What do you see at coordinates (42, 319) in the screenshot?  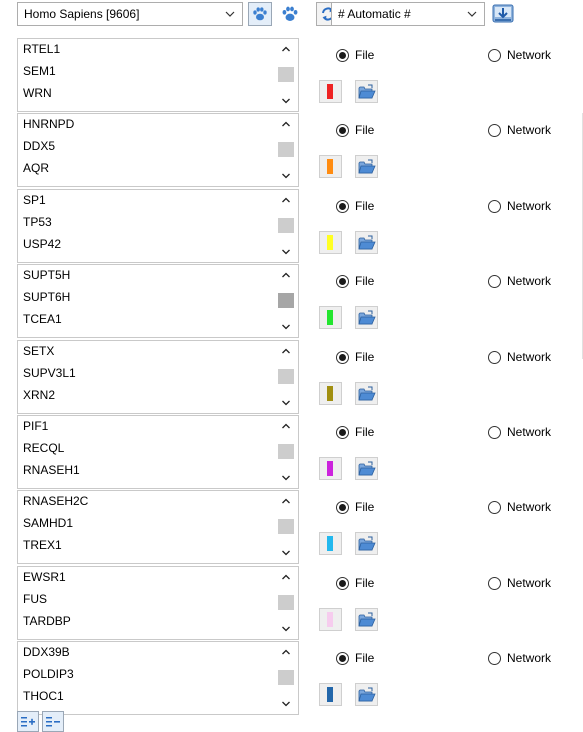 I see `gene-item: TCEA1` at bounding box center [42, 319].